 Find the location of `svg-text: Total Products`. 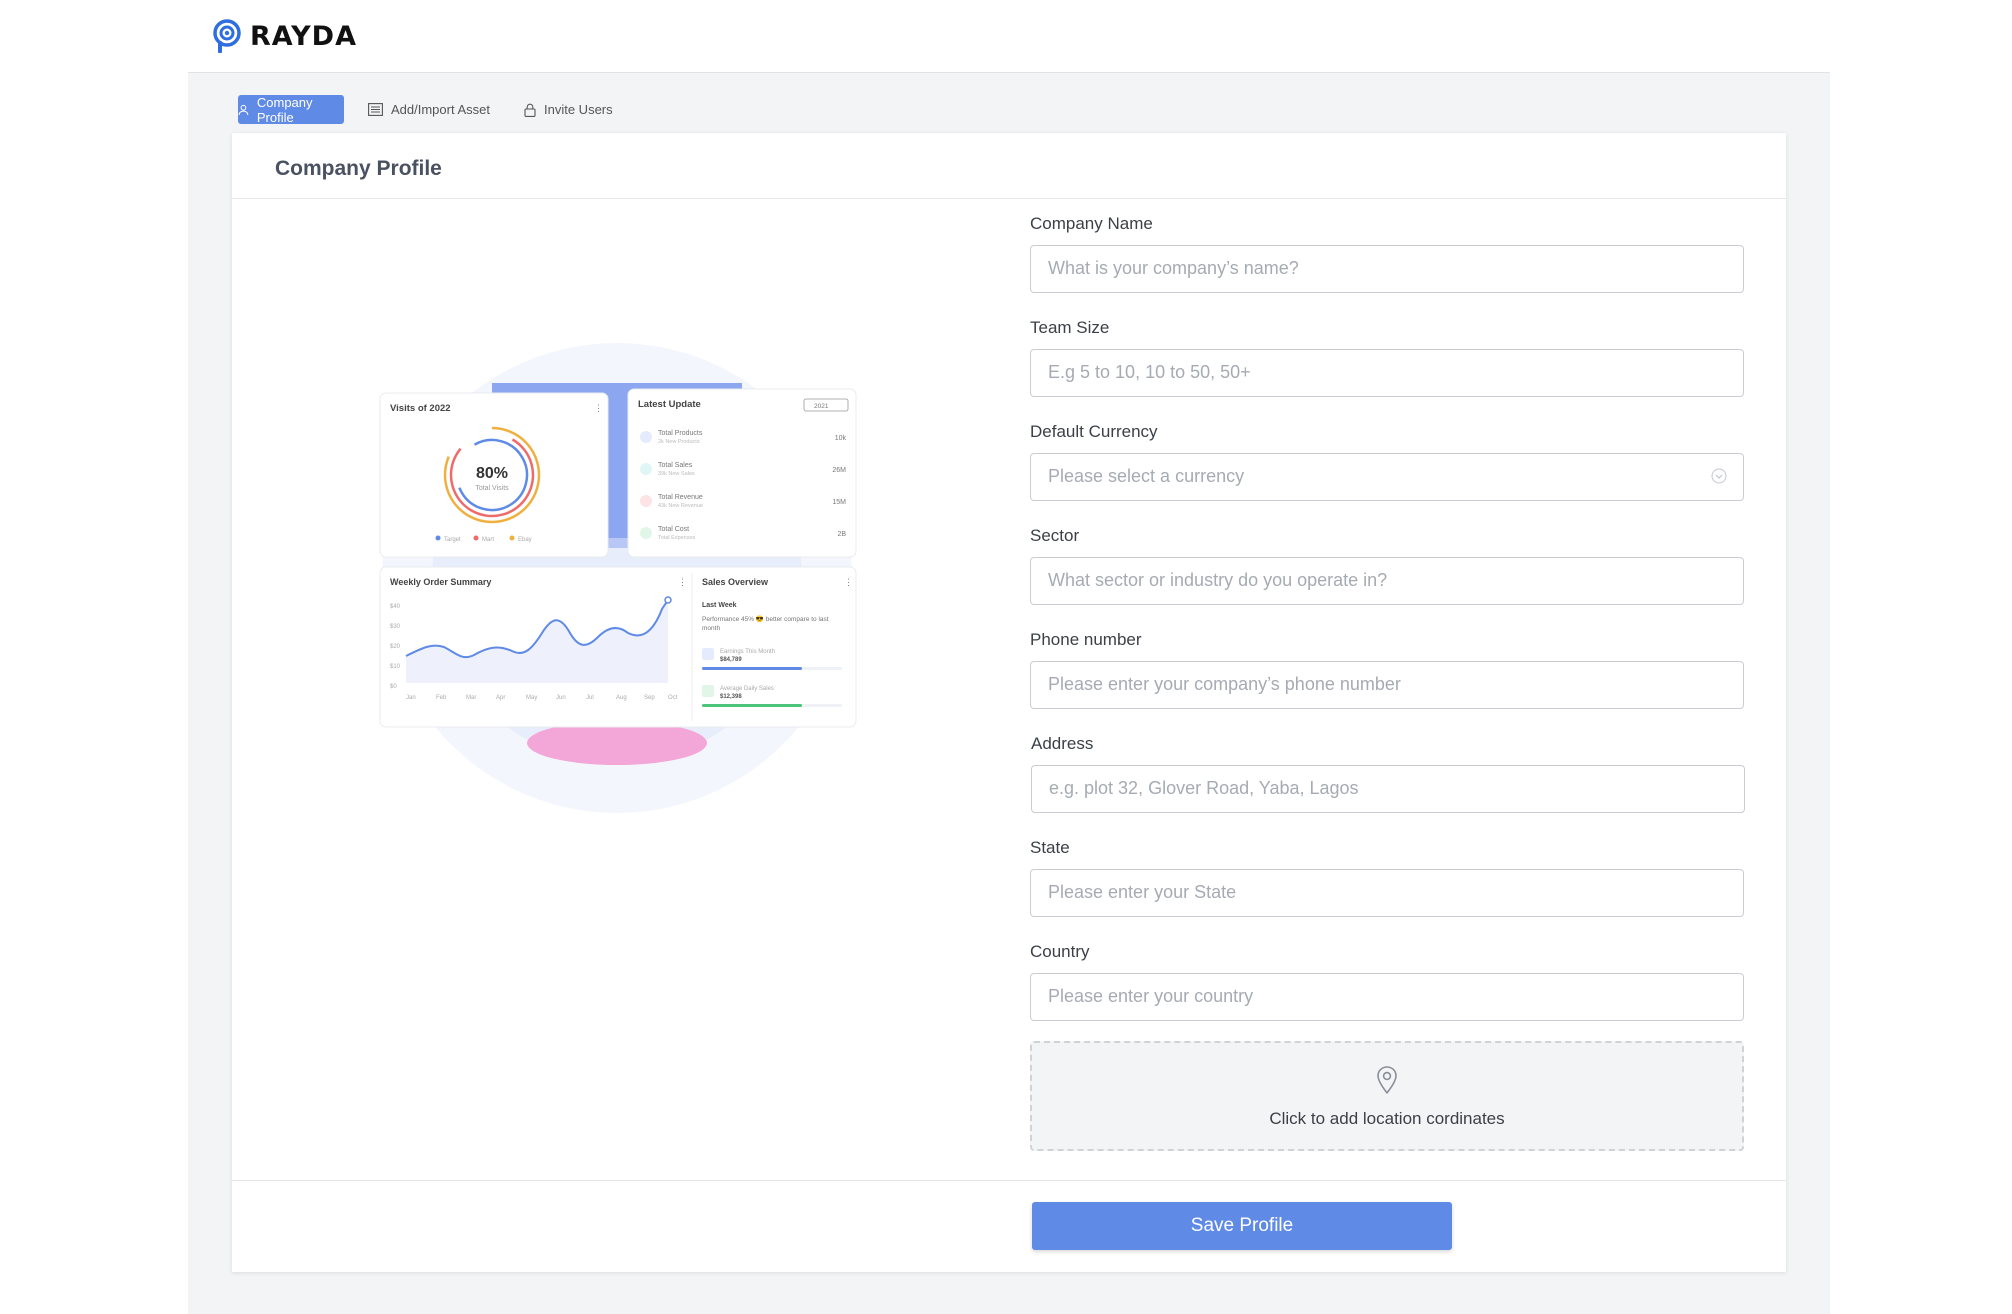

svg-text: Total Products is located at coordinates (680, 433).